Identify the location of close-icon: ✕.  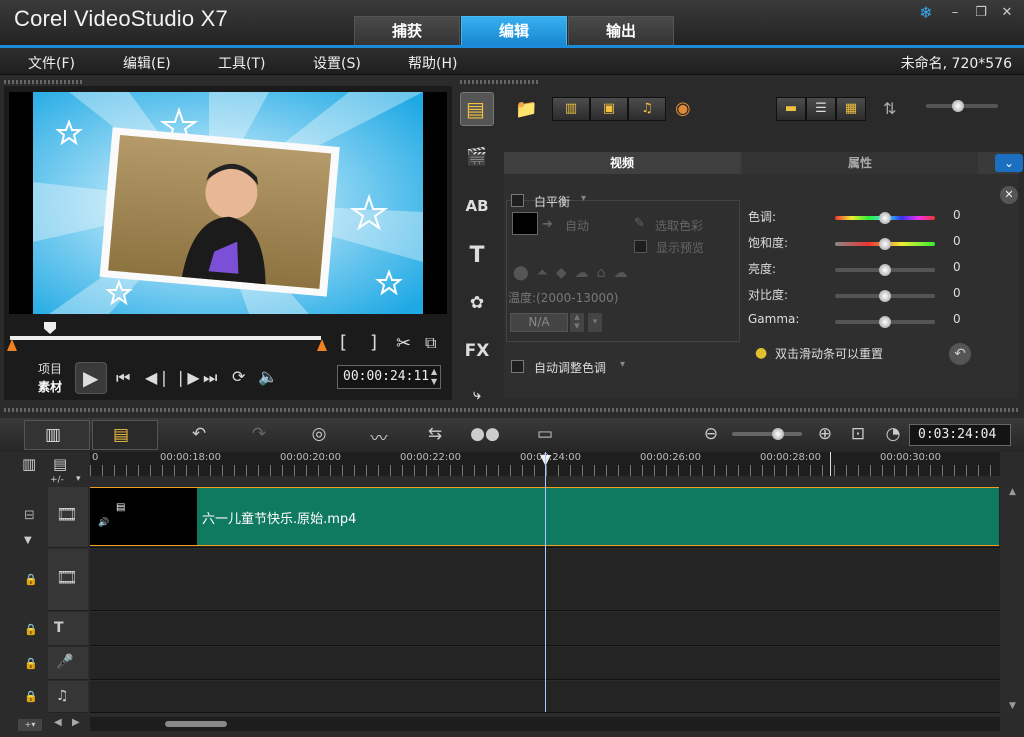
(1007, 13).